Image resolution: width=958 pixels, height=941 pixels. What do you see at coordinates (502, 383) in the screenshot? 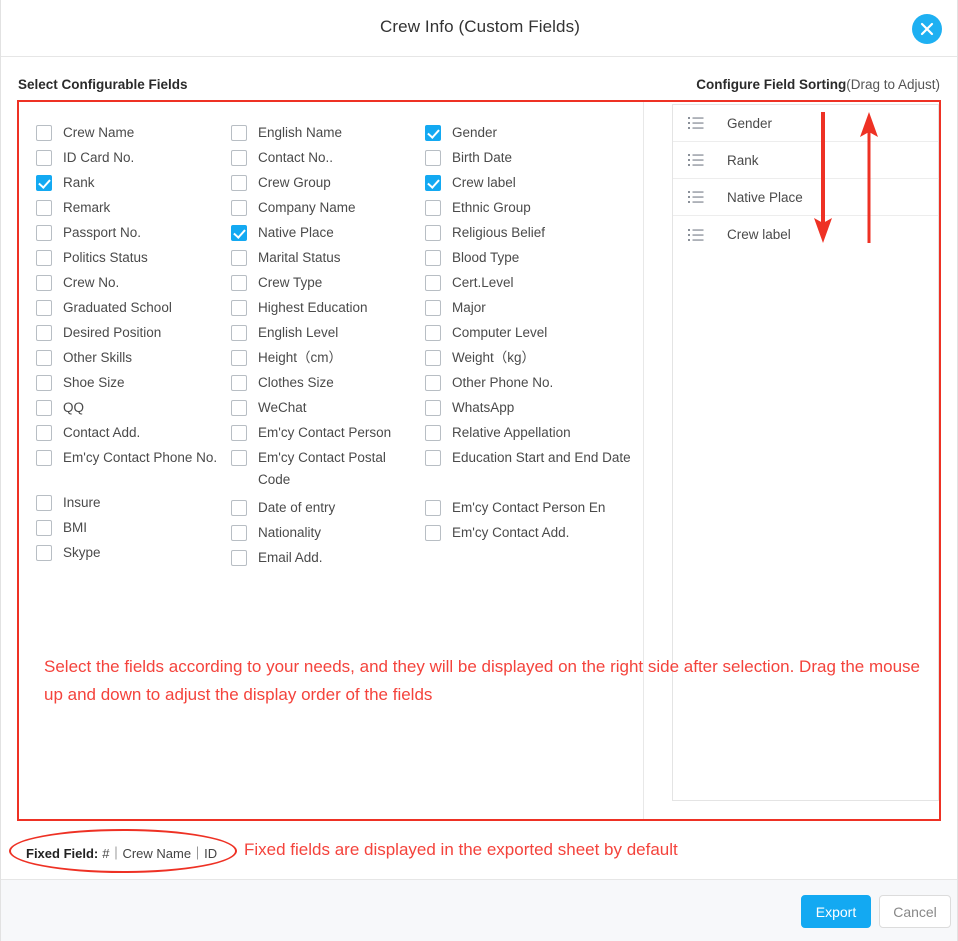
I see `field-checkbox-label: Other Phone No.` at bounding box center [502, 383].